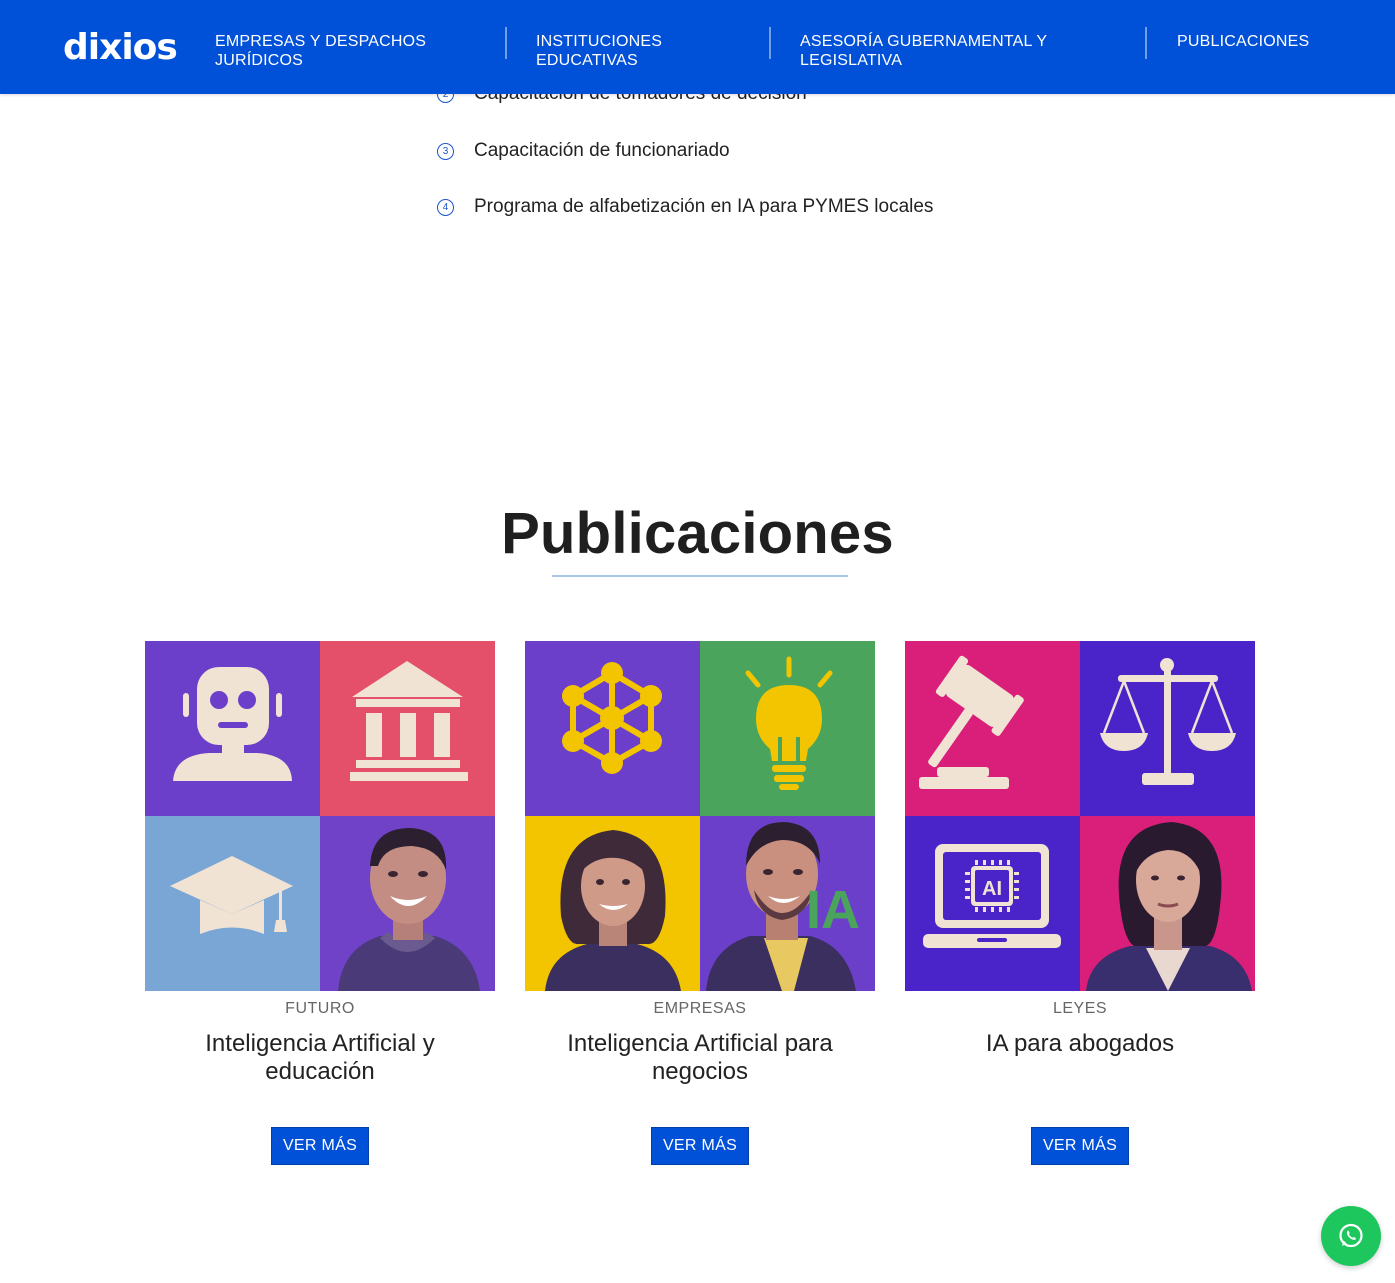 Image resolution: width=1395 pixels, height=1283 pixels. What do you see at coordinates (923, 51) in the screenshot?
I see `nav-asesoria: ASESORÍA GUBERNAMENTAL Y LEGISLATIVA` at bounding box center [923, 51].